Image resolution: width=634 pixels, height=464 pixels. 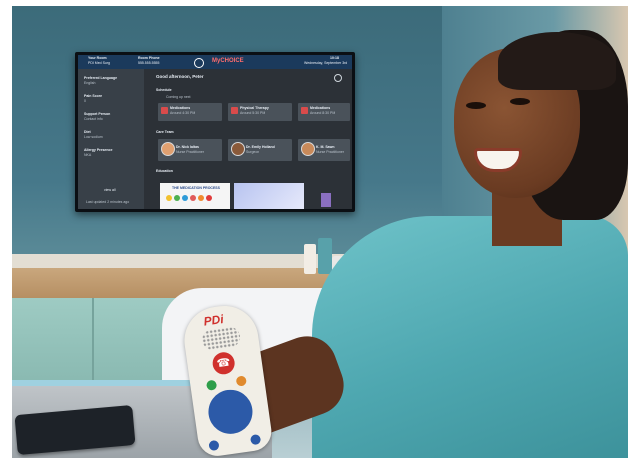 I want to click on schedule-card: Medications Around 8:30 PM, so click(x=324, y=112).